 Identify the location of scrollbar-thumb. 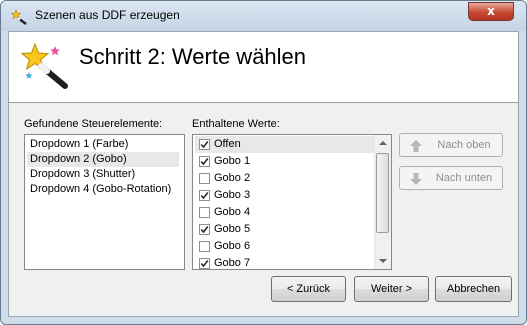
(382, 193).